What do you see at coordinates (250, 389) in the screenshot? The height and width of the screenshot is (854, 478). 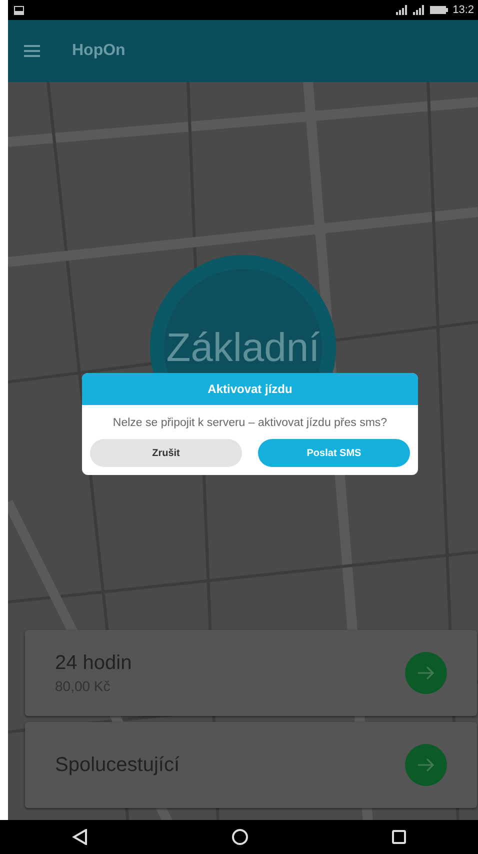 I see `dialog-title: Aktivovat jízdu` at bounding box center [250, 389].